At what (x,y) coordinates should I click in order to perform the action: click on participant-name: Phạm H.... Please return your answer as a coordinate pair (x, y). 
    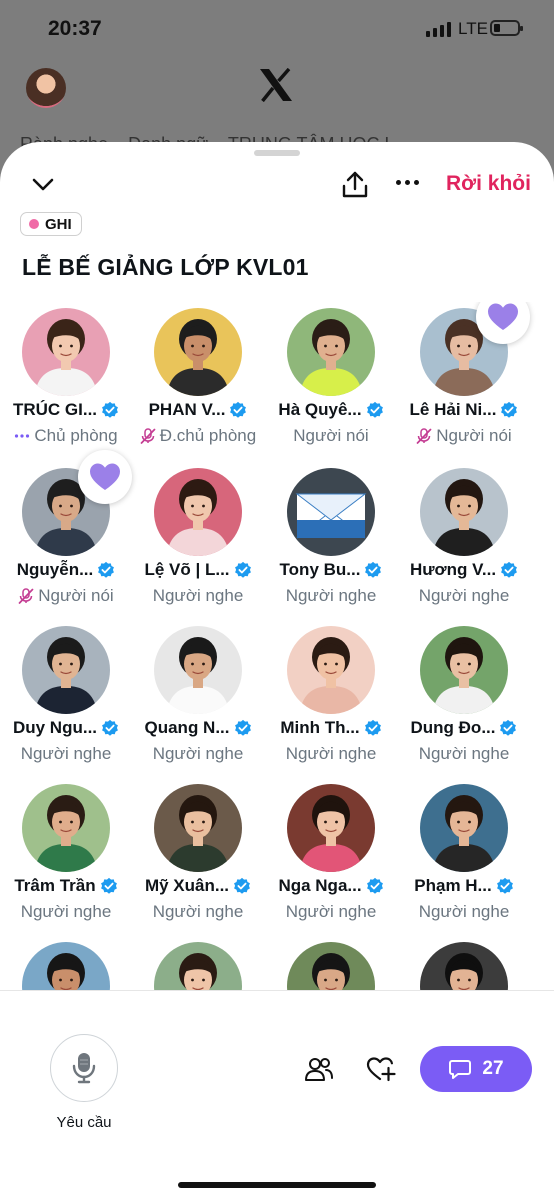
    Looking at the image, I should click on (453, 885).